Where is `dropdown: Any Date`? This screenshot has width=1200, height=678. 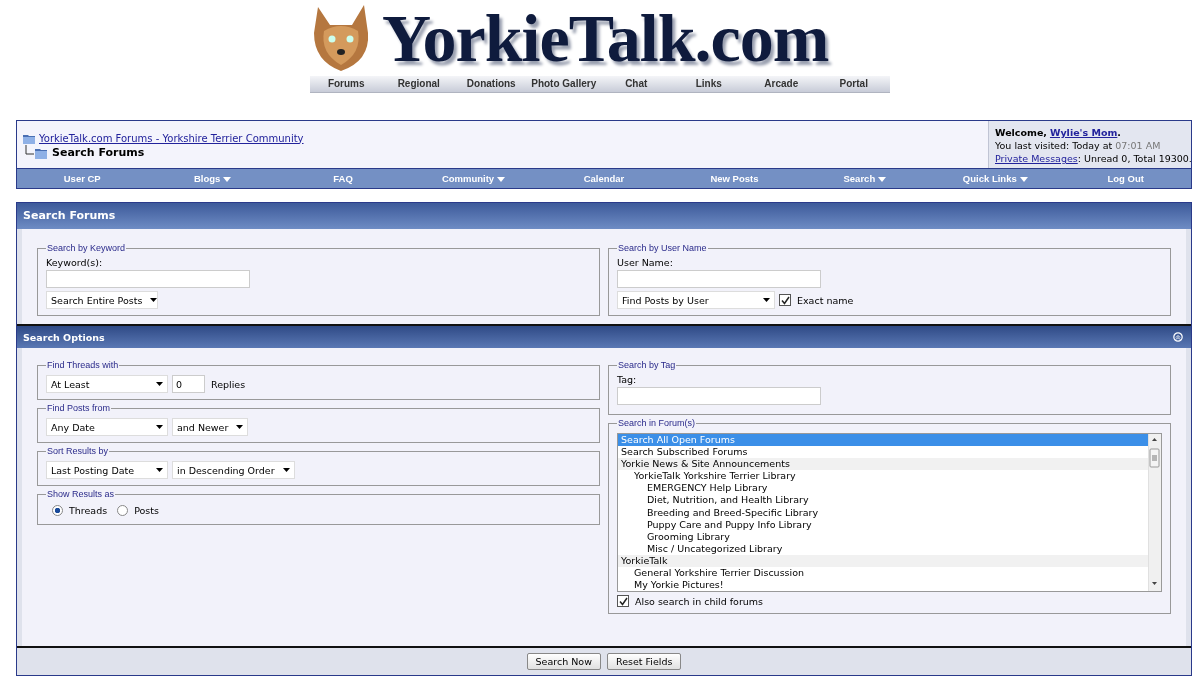 dropdown: Any Date is located at coordinates (107, 427).